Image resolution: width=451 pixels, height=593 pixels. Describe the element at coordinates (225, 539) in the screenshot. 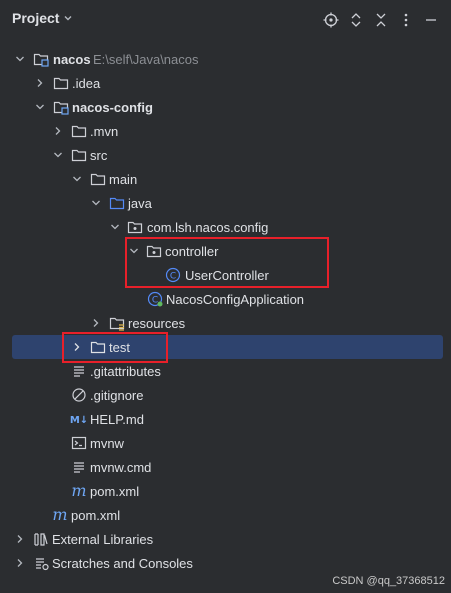

I see `tree-item-external-libraries: External Libraries` at that location.